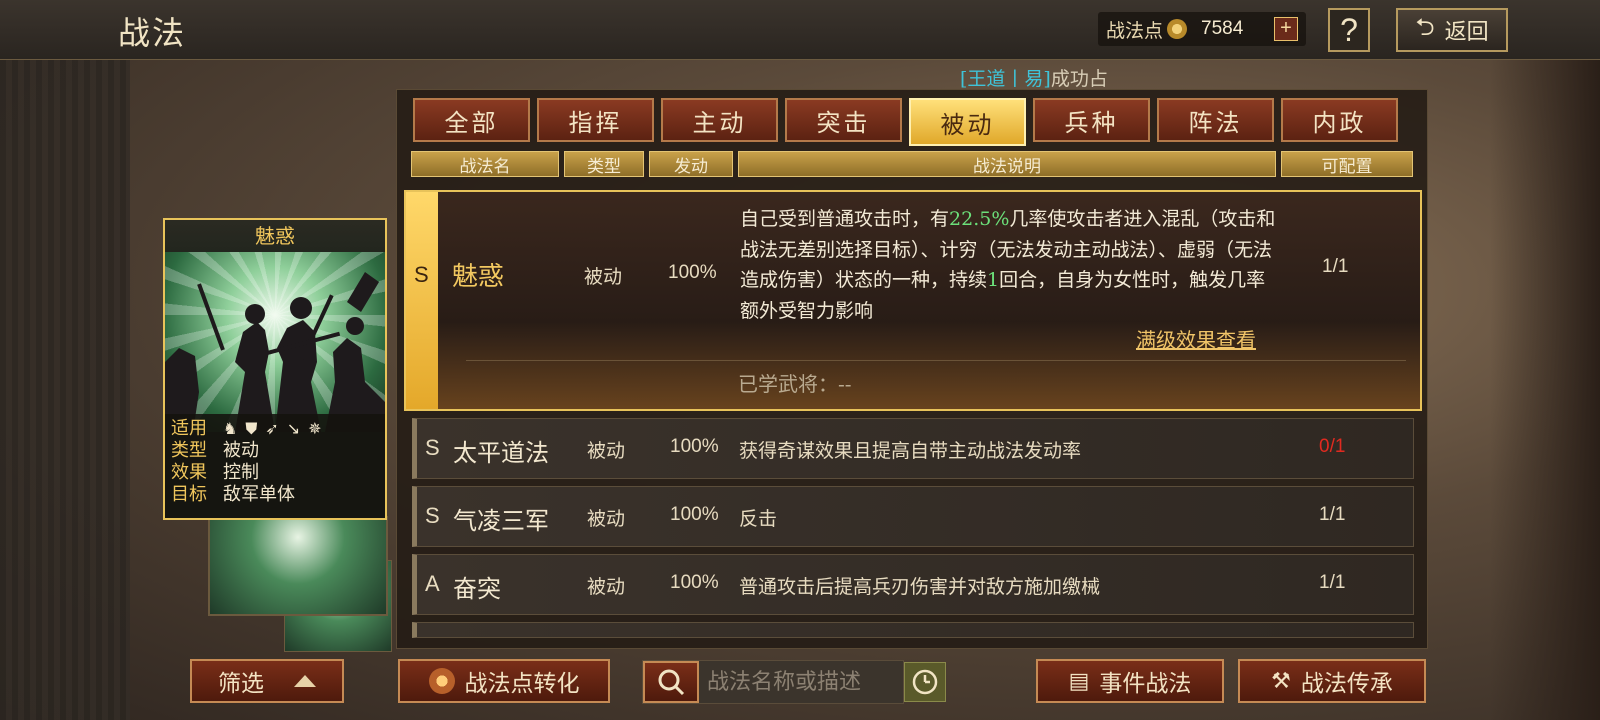 The image size is (1600, 720). I want to click on scroll-icon: ▤, so click(1079, 681).